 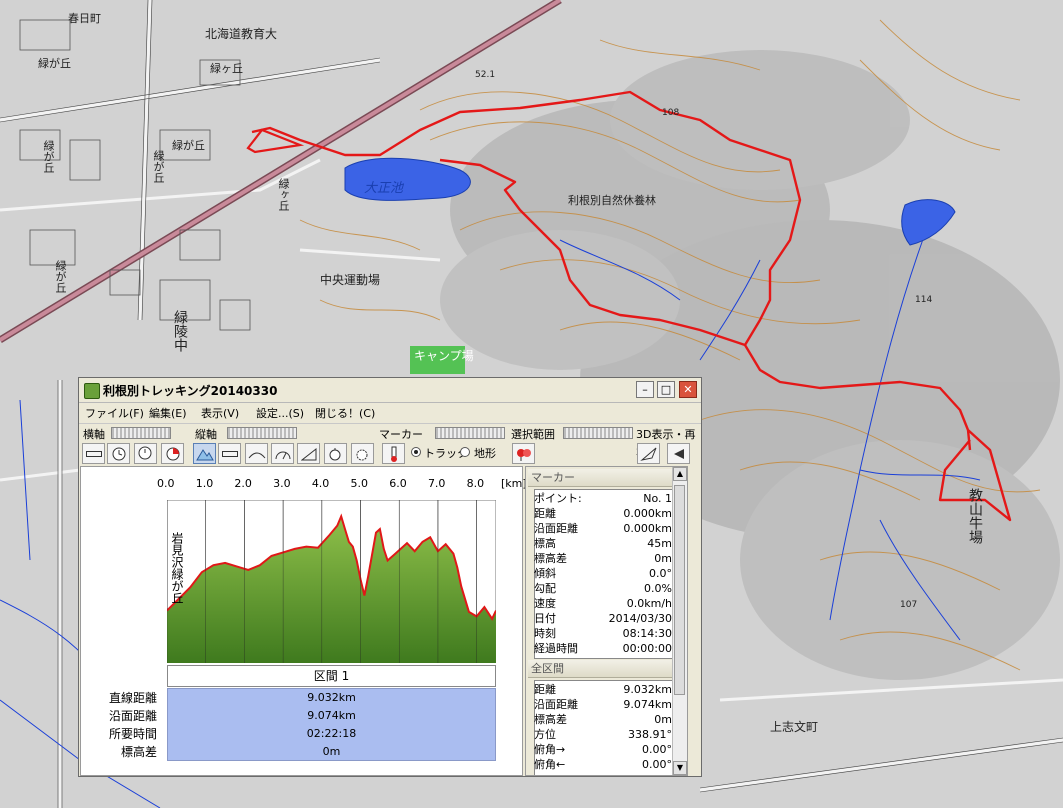 What do you see at coordinates (659, 543) in the screenshot?
I see `marker-row-value: 45m` at bounding box center [659, 543].